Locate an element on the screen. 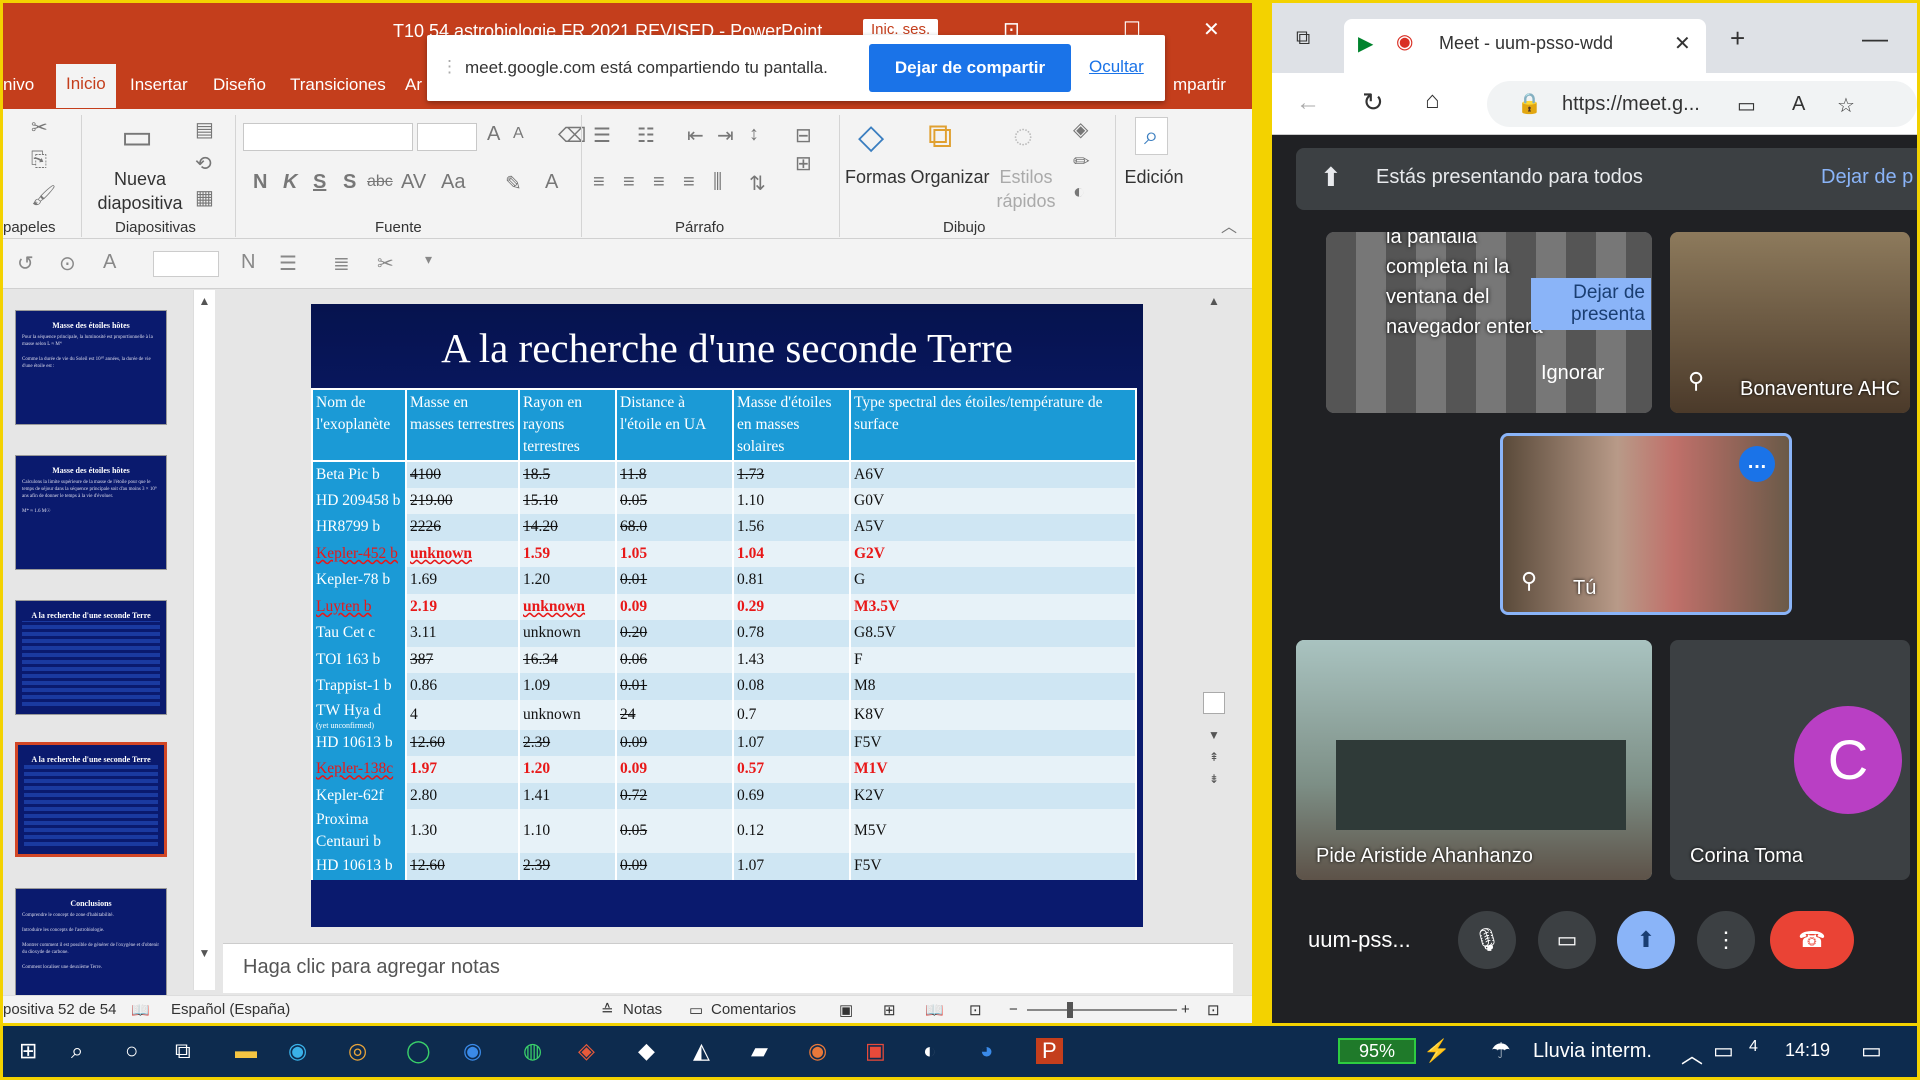 The width and height of the screenshot is (1920, 1080). shadow-button: S is located at coordinates (349, 182).